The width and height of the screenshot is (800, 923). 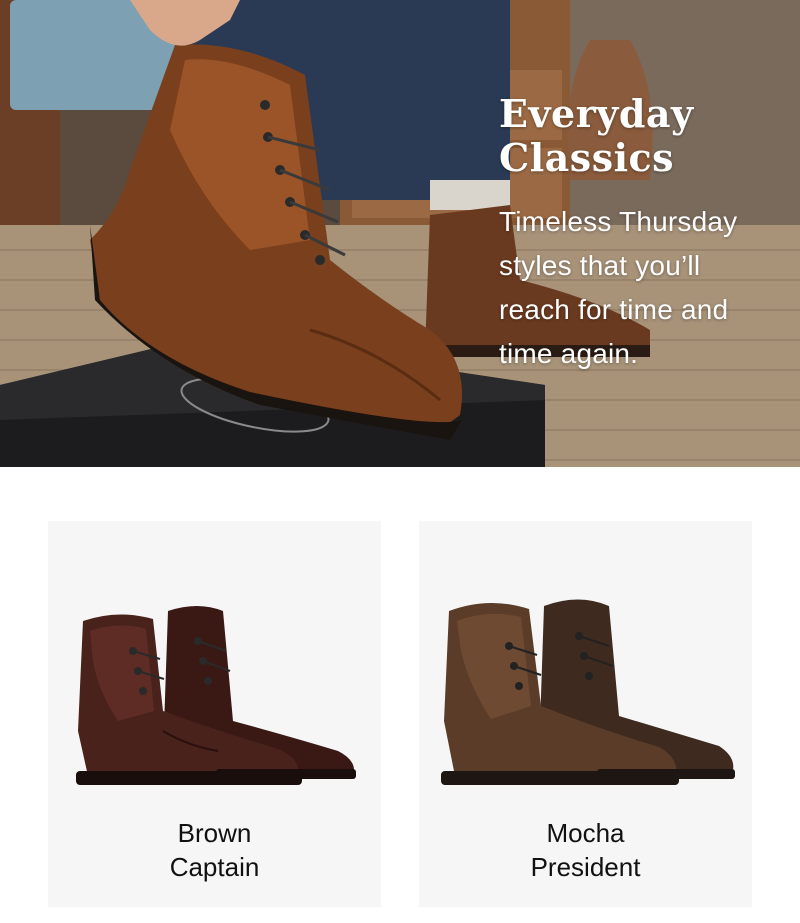 What do you see at coordinates (596, 113) in the screenshot?
I see `hero-title-line: Everyday` at bounding box center [596, 113].